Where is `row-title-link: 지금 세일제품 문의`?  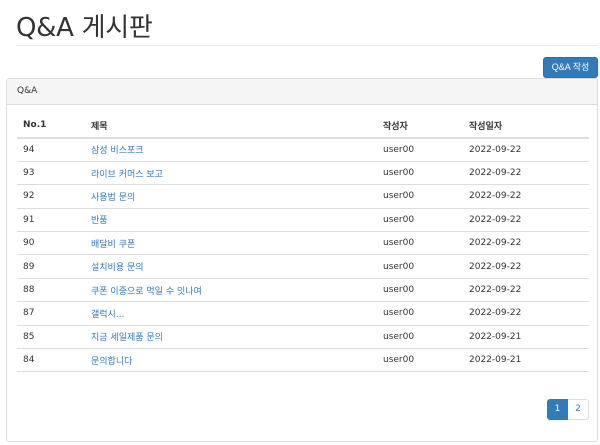 row-title-link: 지금 세일제품 문의 is located at coordinates (127, 338).